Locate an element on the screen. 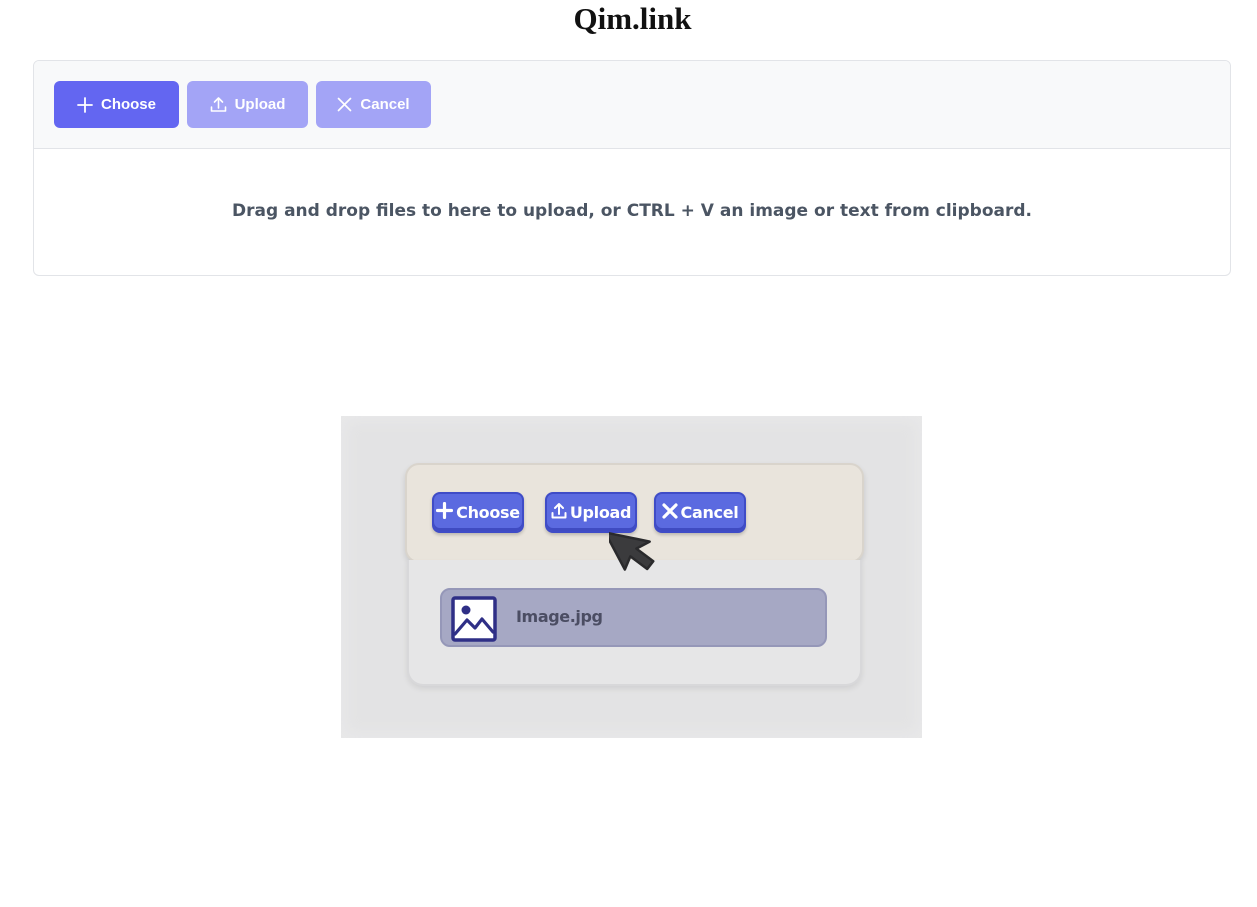  choose-button: Choose is located at coordinates (116, 104).